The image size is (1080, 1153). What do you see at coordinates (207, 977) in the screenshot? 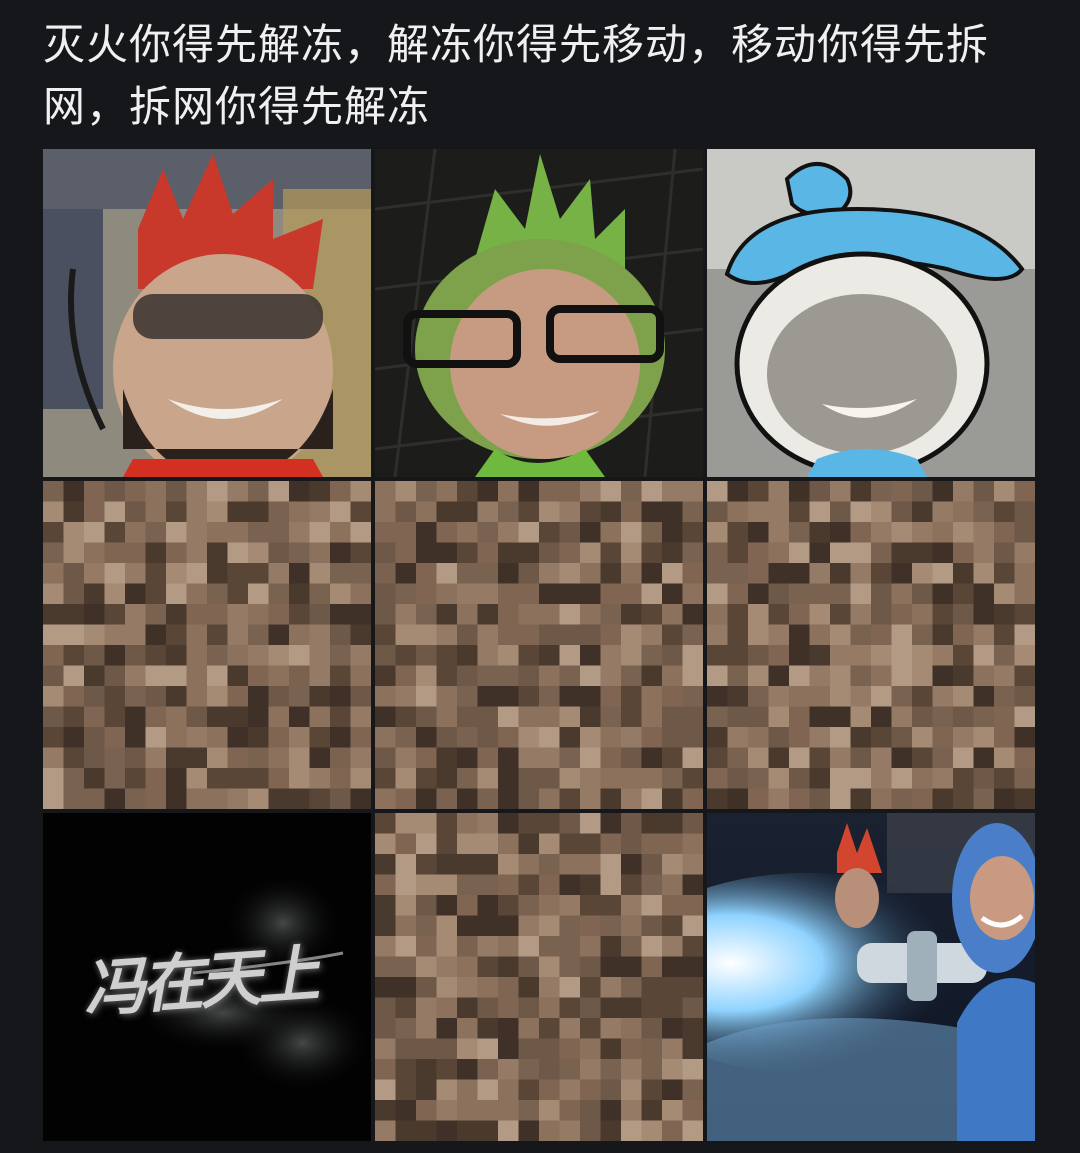
I see `image-tile-7: 冯在天上` at bounding box center [207, 977].